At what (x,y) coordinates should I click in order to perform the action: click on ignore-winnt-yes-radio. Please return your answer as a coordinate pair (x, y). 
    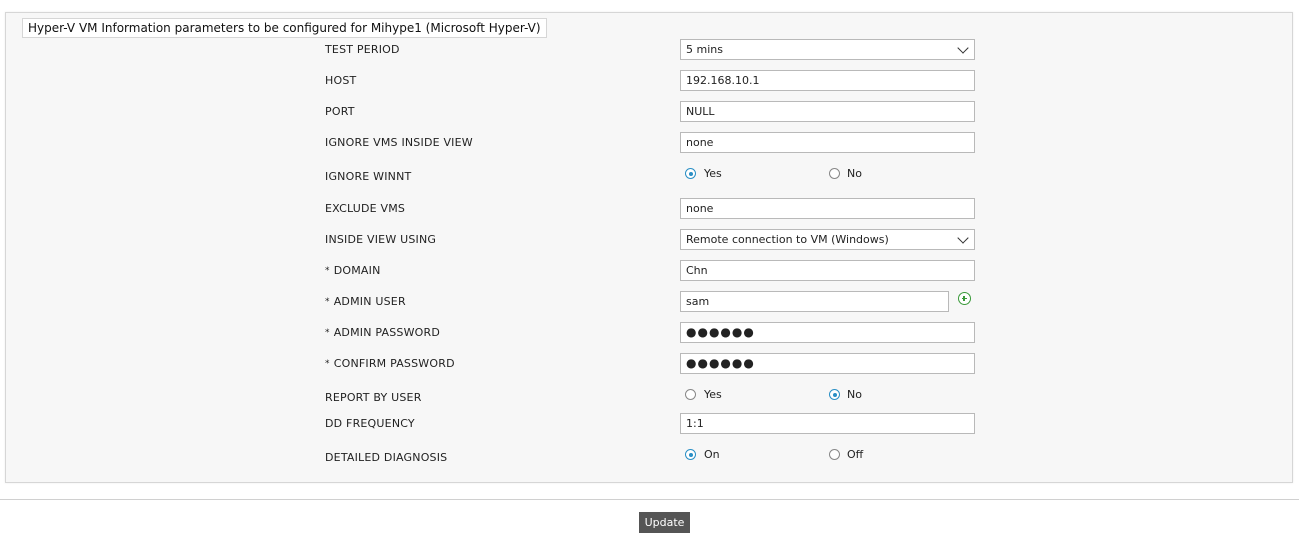
    Looking at the image, I should click on (690, 173).